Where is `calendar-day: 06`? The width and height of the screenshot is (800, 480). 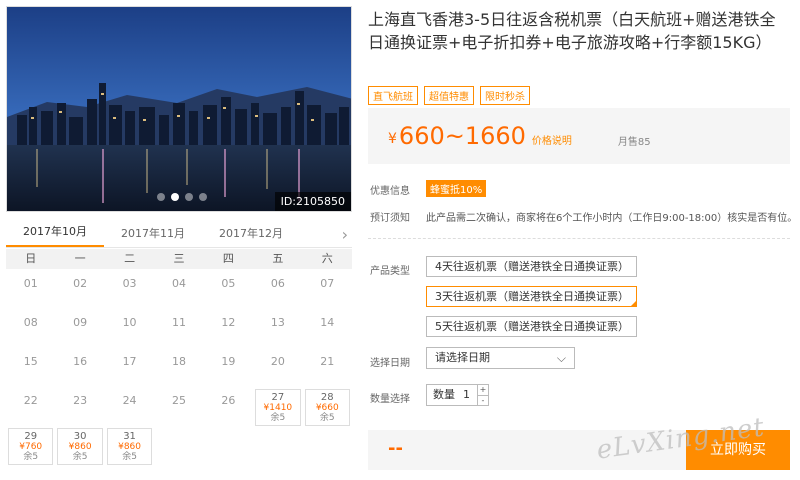
calendar-day: 06 is located at coordinates (277, 290).